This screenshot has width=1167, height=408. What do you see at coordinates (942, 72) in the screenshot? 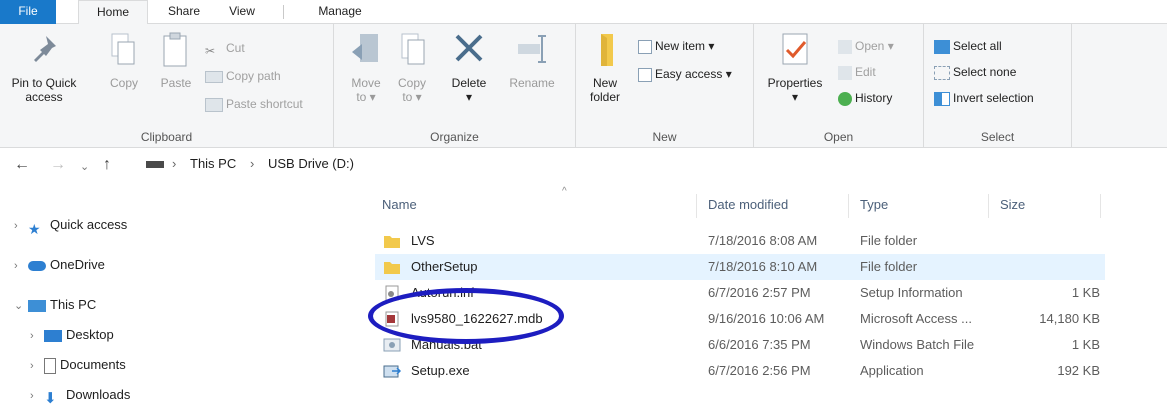
I see `select-none-icon` at bounding box center [942, 72].